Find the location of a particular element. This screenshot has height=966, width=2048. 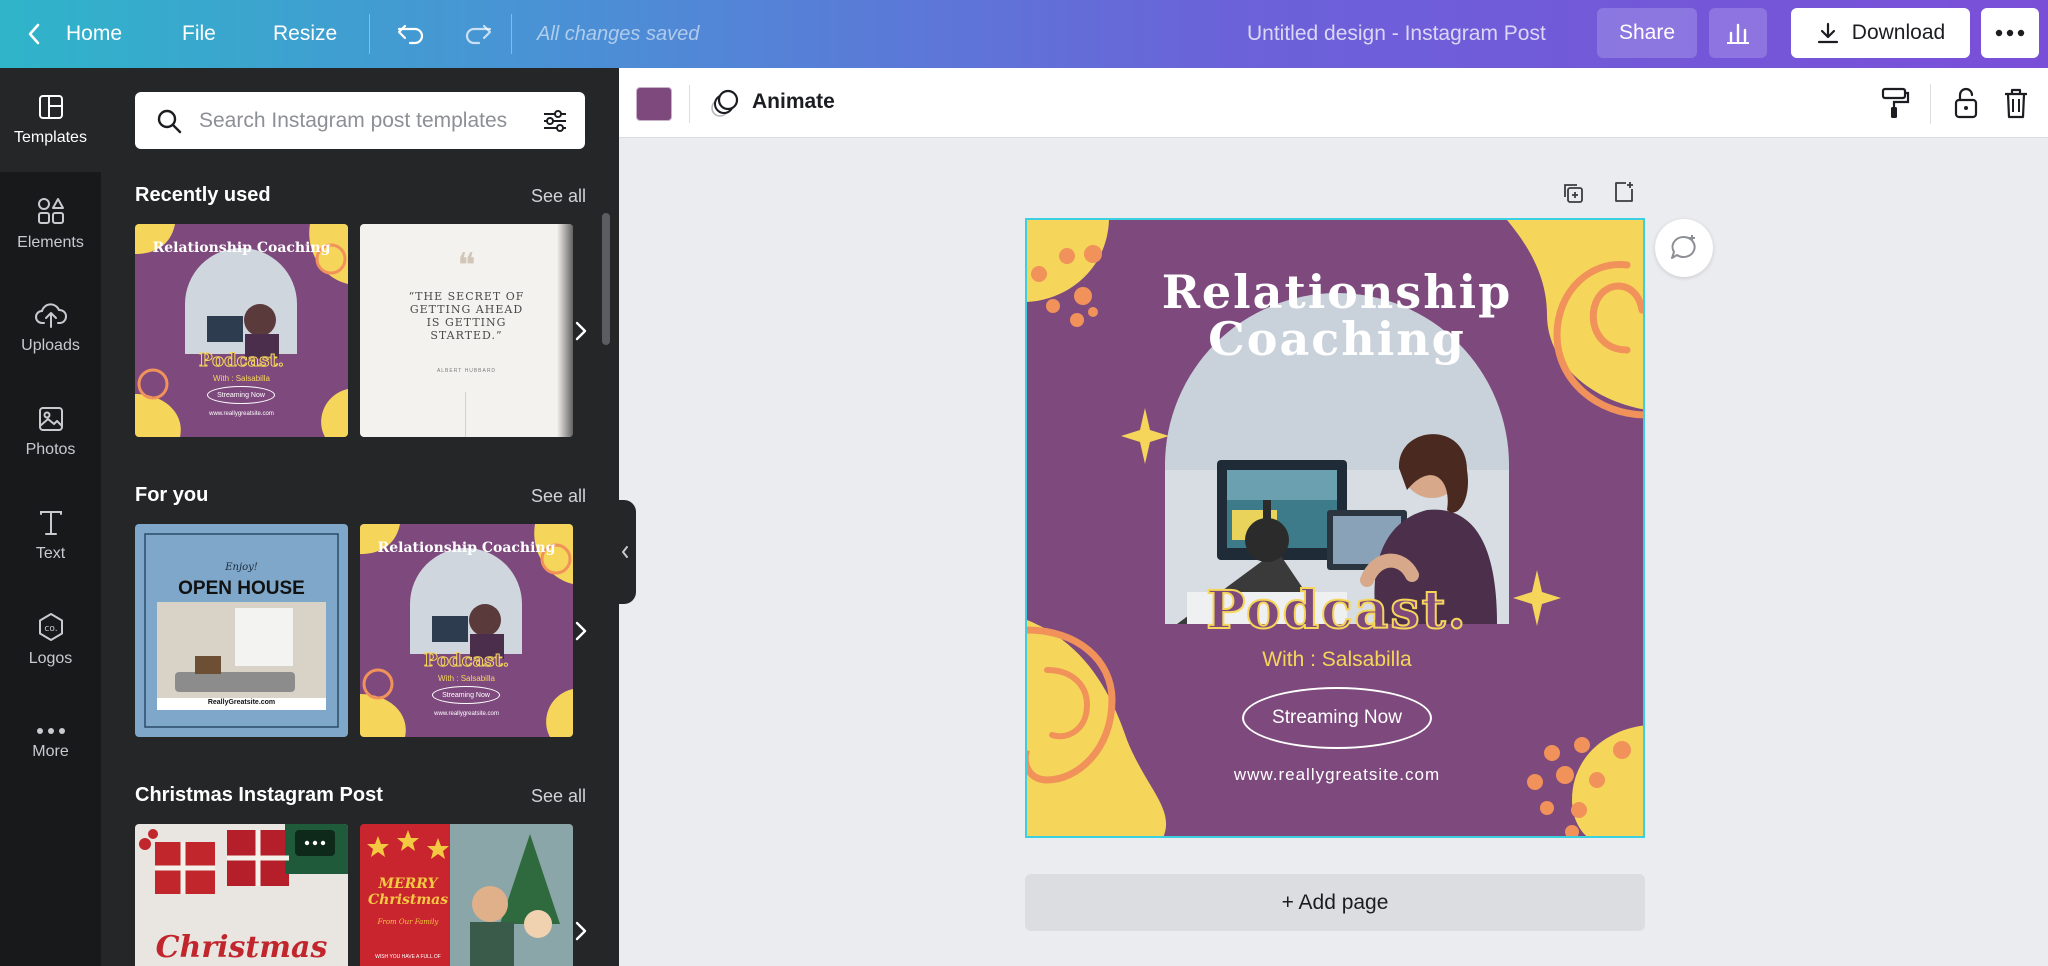

collapse-panel-button is located at coordinates (625, 552).